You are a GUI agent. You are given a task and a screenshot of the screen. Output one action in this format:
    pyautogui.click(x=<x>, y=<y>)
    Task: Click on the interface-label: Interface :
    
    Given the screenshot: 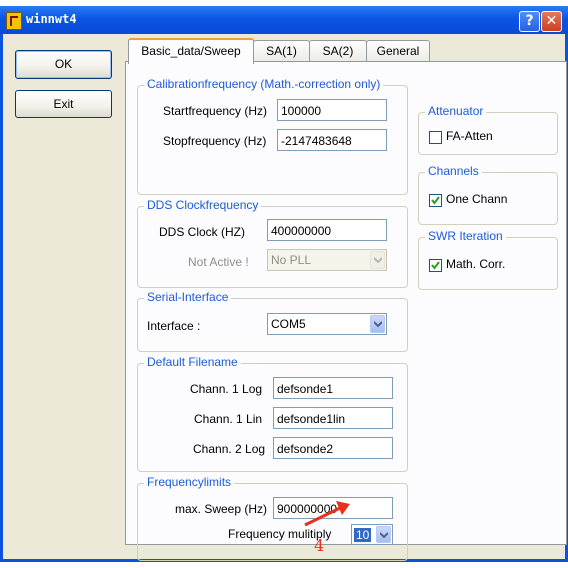 What is the action you would take?
    pyautogui.click(x=174, y=326)
    